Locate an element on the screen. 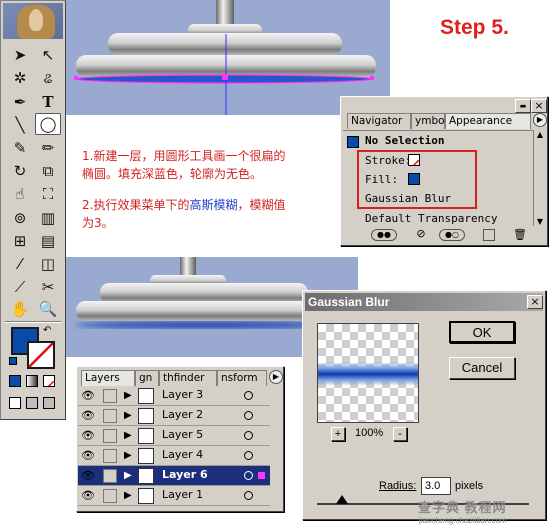 This screenshot has width=550, height=530. watermark-line-2: jiaocheng.chazidian.com is located at coordinates (463, 520).